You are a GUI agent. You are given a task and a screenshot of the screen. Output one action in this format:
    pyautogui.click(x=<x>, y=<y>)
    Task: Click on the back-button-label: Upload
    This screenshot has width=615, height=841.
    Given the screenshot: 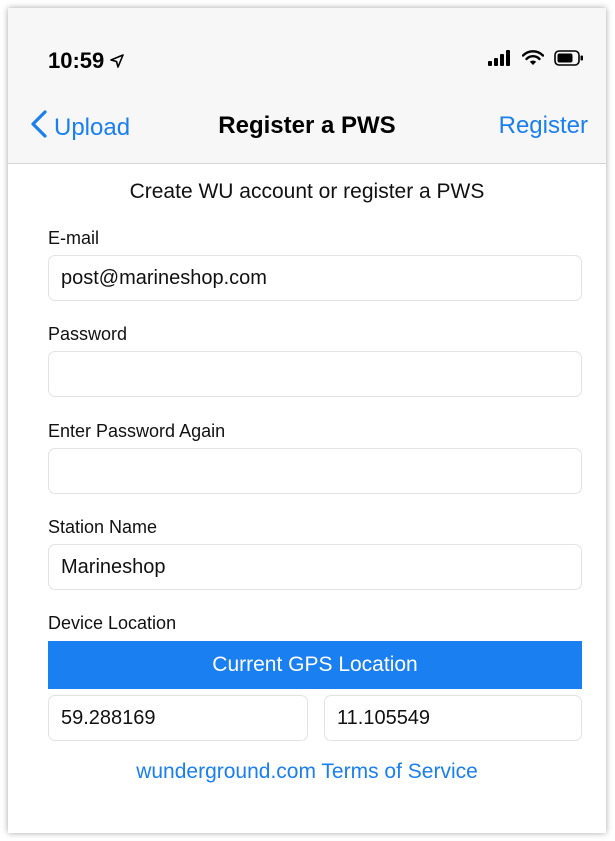 What is the action you would take?
    pyautogui.click(x=92, y=127)
    